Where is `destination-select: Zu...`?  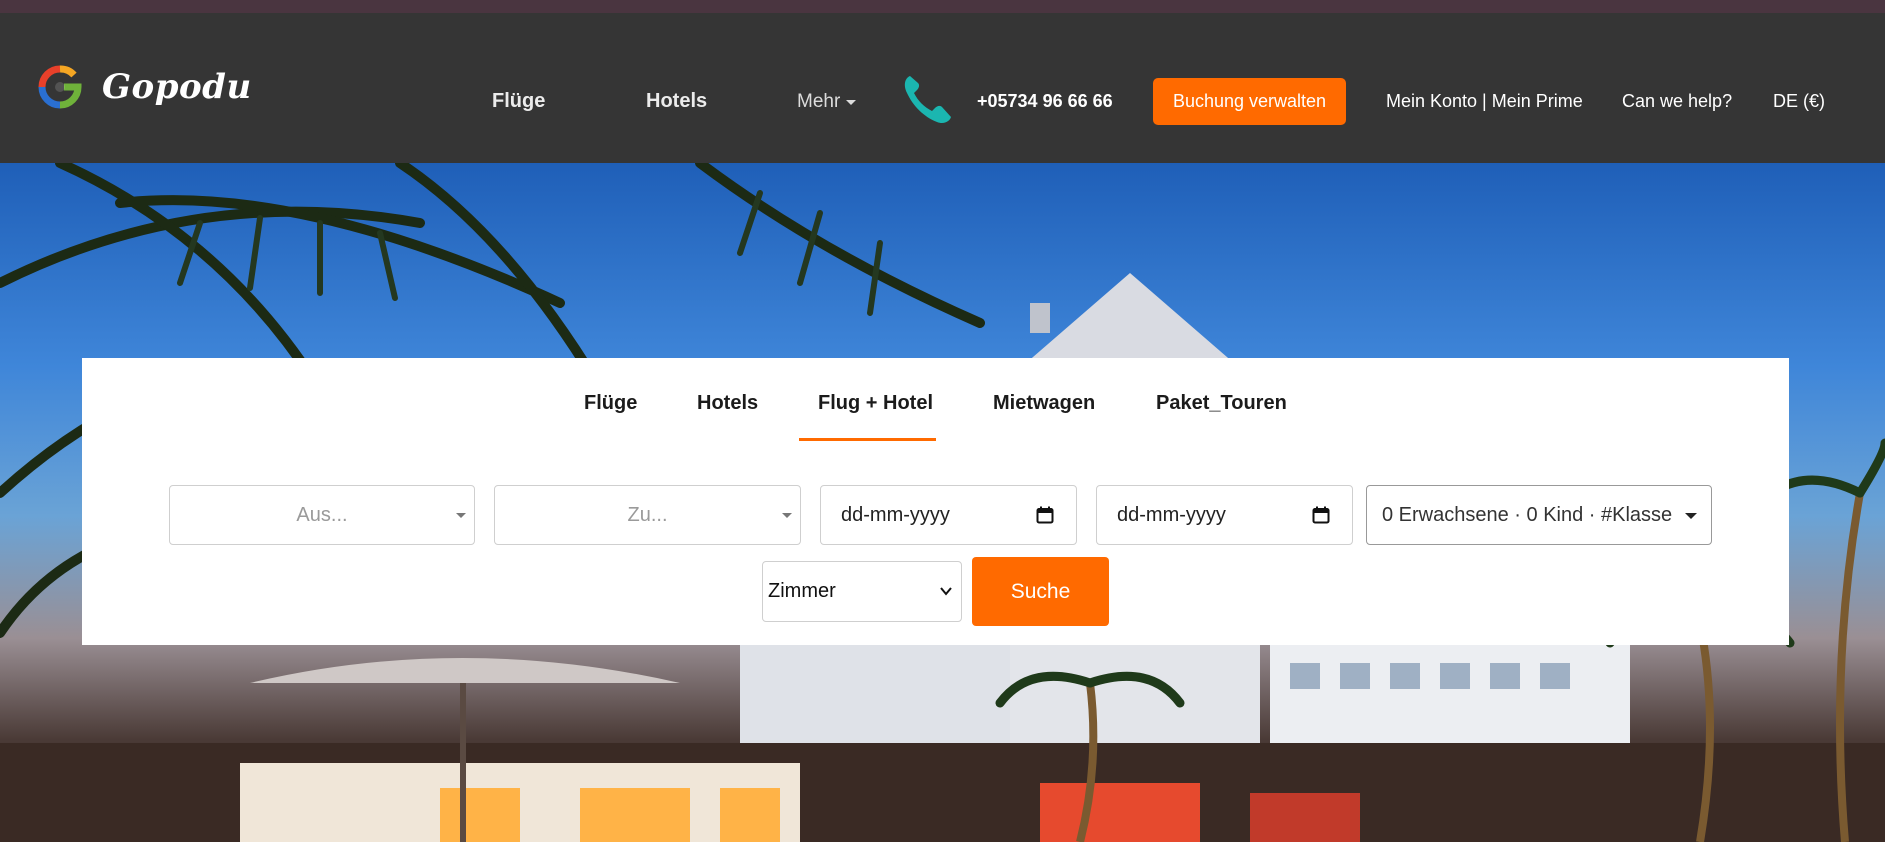 destination-select: Zu... is located at coordinates (647, 515).